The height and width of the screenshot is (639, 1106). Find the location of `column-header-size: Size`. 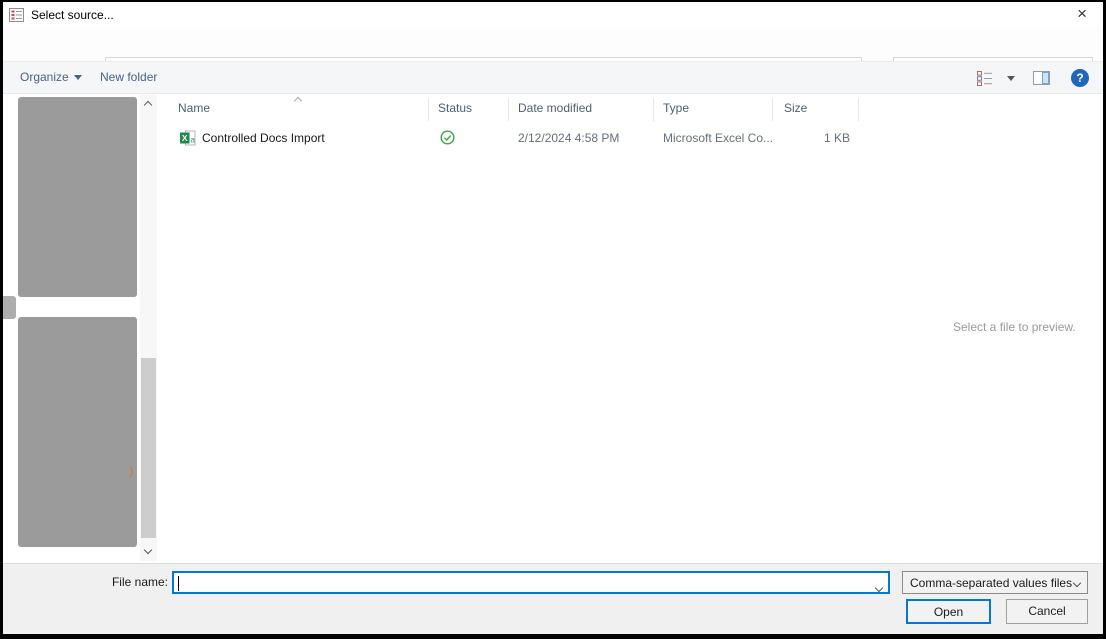

column-header-size: Size is located at coordinates (795, 108).